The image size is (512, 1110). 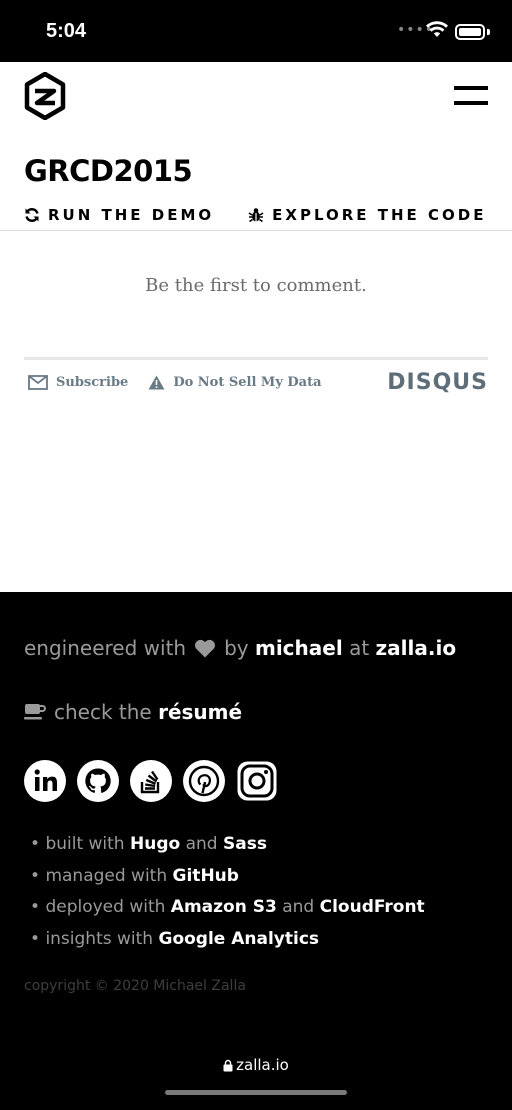 What do you see at coordinates (228, 1065) in the screenshot?
I see `lock-icon` at bounding box center [228, 1065].